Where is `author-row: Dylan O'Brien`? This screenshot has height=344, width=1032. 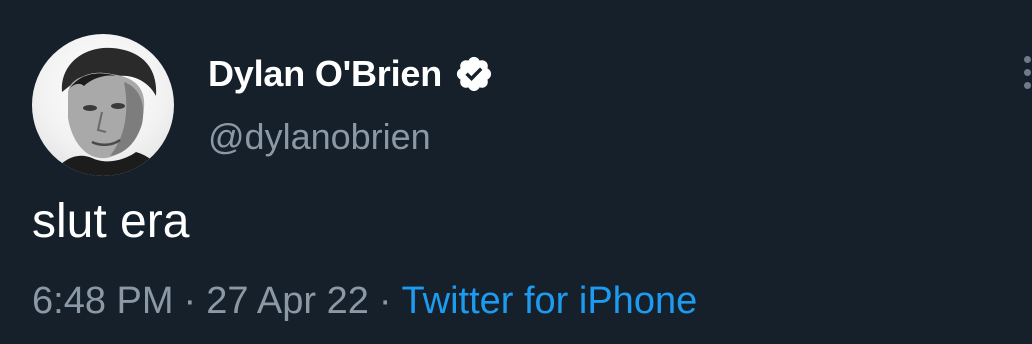
author-row: Dylan O'Brien is located at coordinates (351, 74).